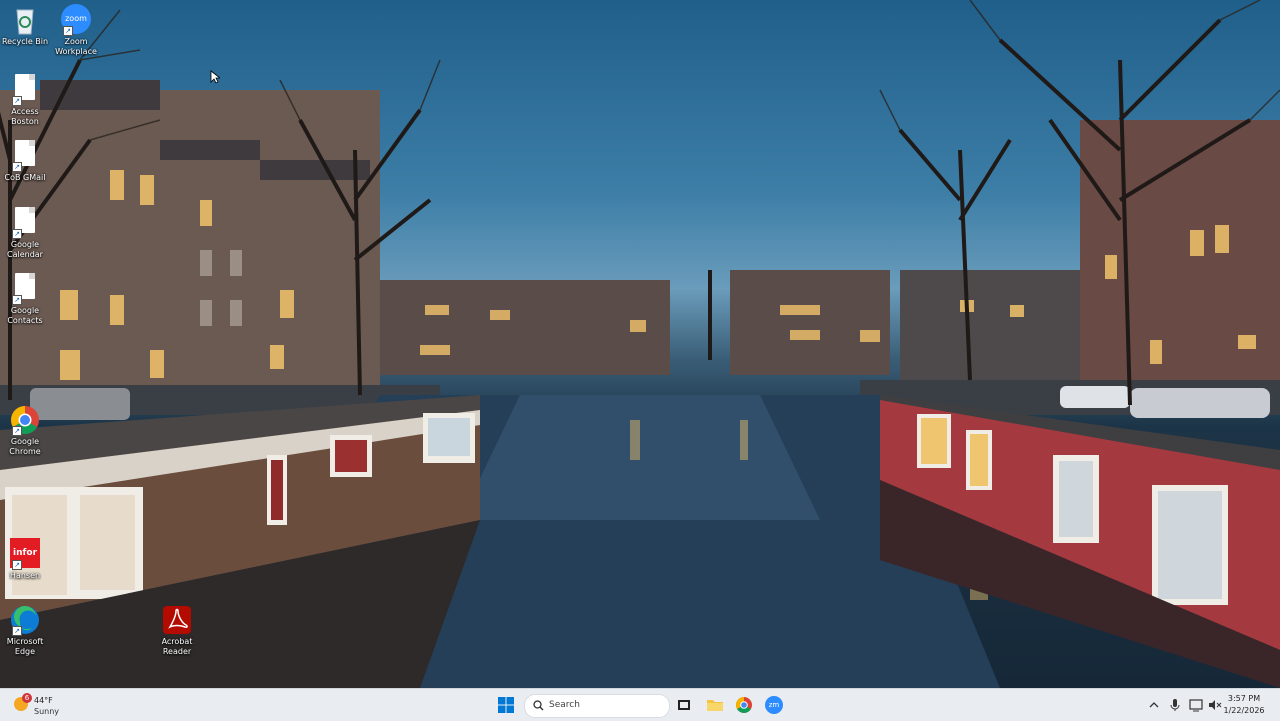  I want to click on desktop-icon-acrobat-reader: Acrobat Reader, so click(177, 630).